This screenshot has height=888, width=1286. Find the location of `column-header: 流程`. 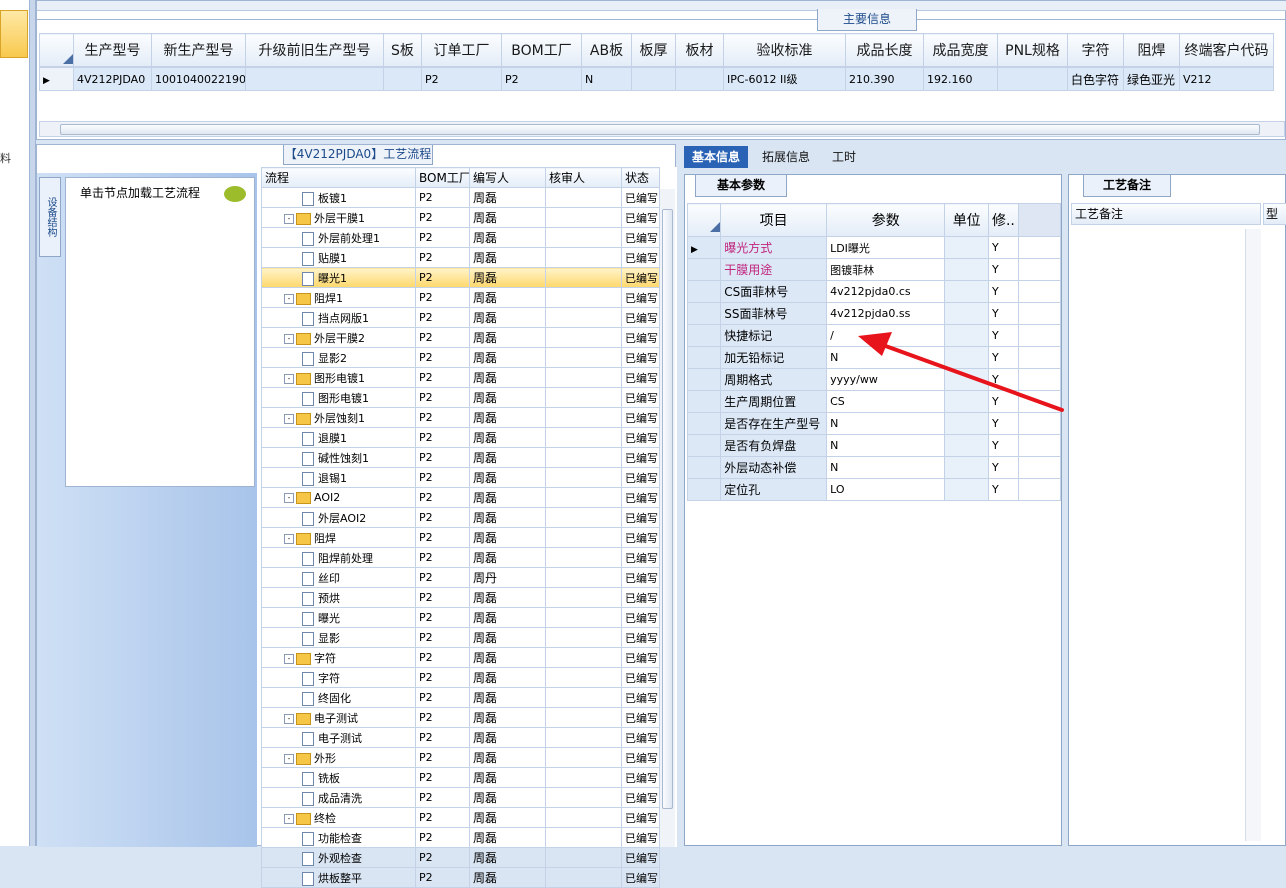

column-header: 流程 is located at coordinates (338, 177).